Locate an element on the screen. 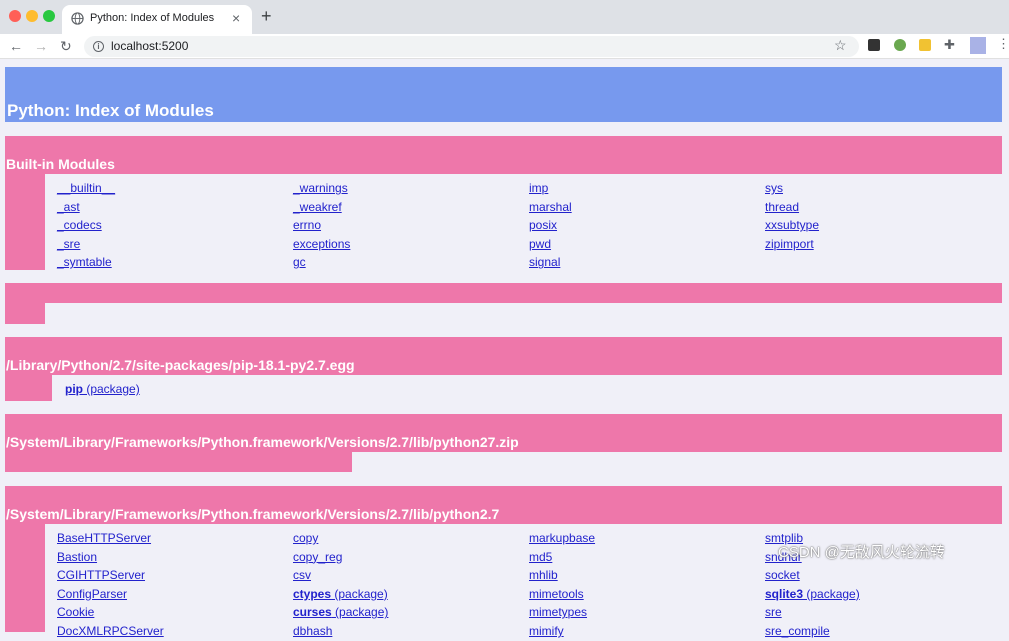 This screenshot has width=1009, height=641. module-name: markupbase is located at coordinates (562, 538).